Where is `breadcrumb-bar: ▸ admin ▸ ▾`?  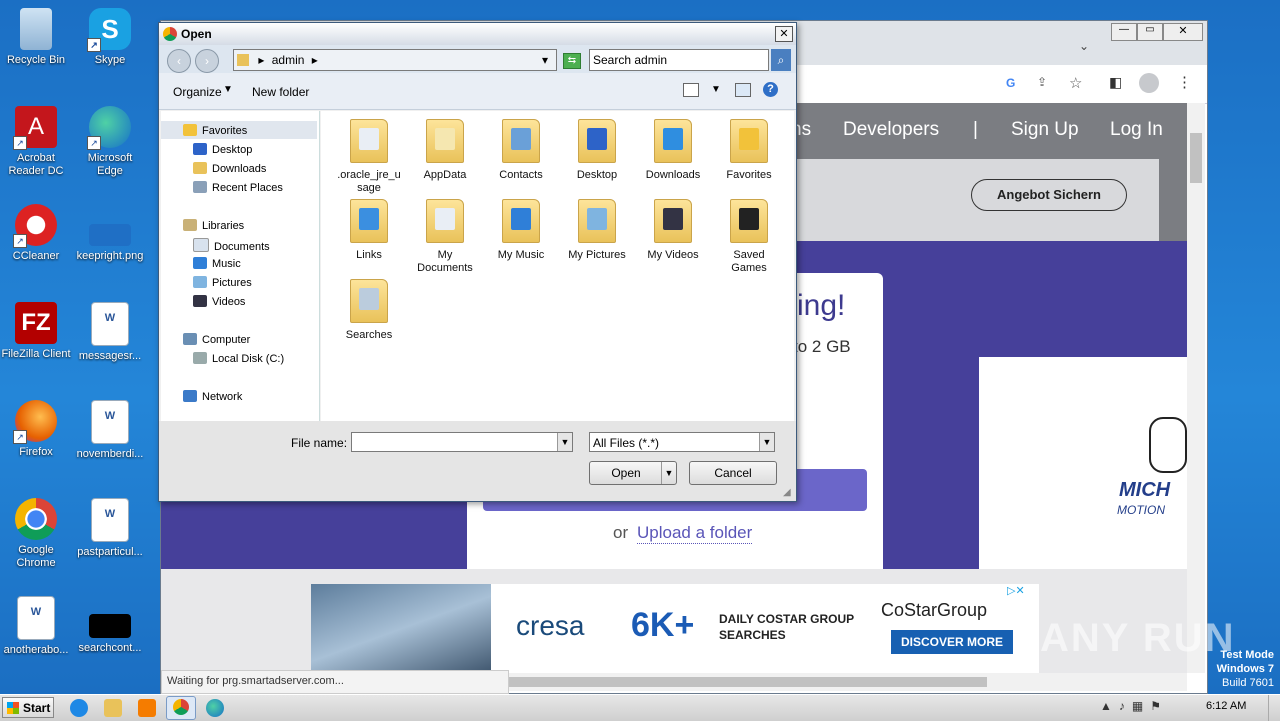 breadcrumb-bar: ▸ admin ▸ ▾ is located at coordinates (395, 60).